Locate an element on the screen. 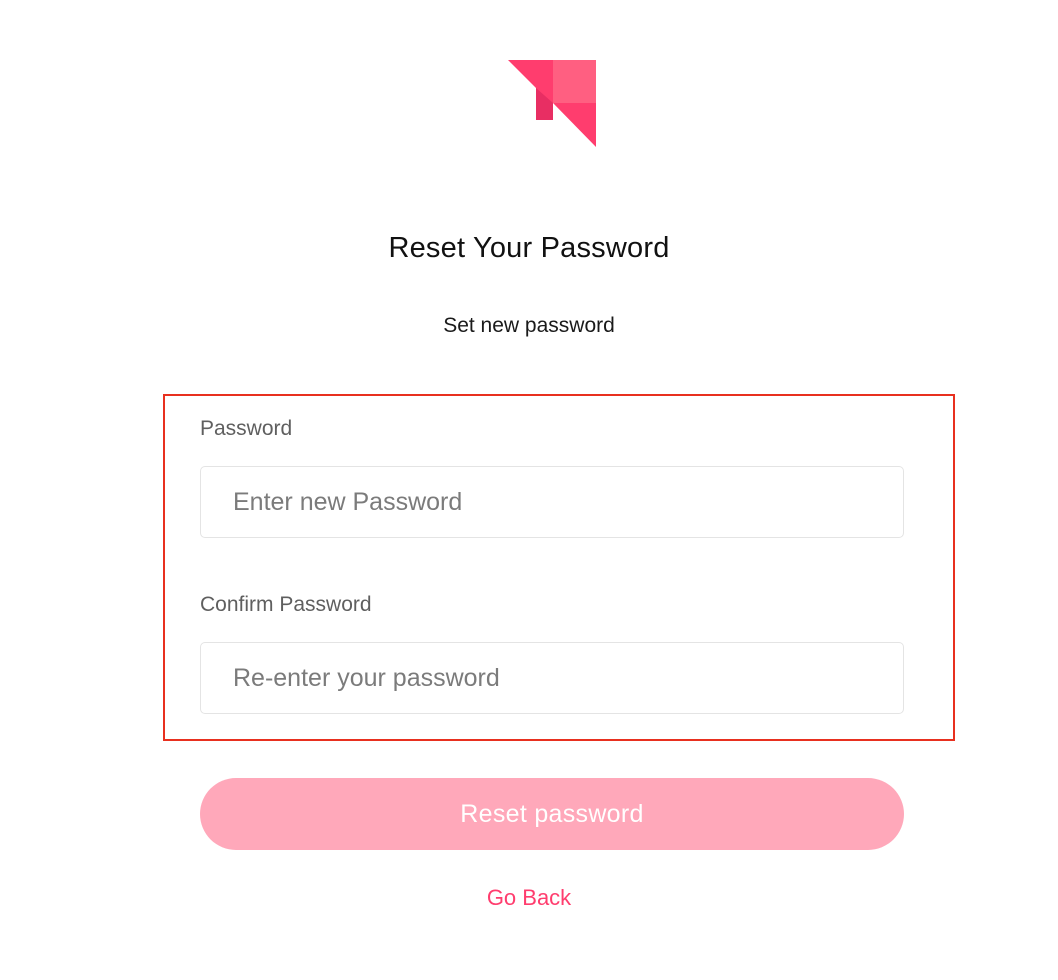 The image size is (1058, 980). brand-logo-icon is located at coordinates (552, 103).